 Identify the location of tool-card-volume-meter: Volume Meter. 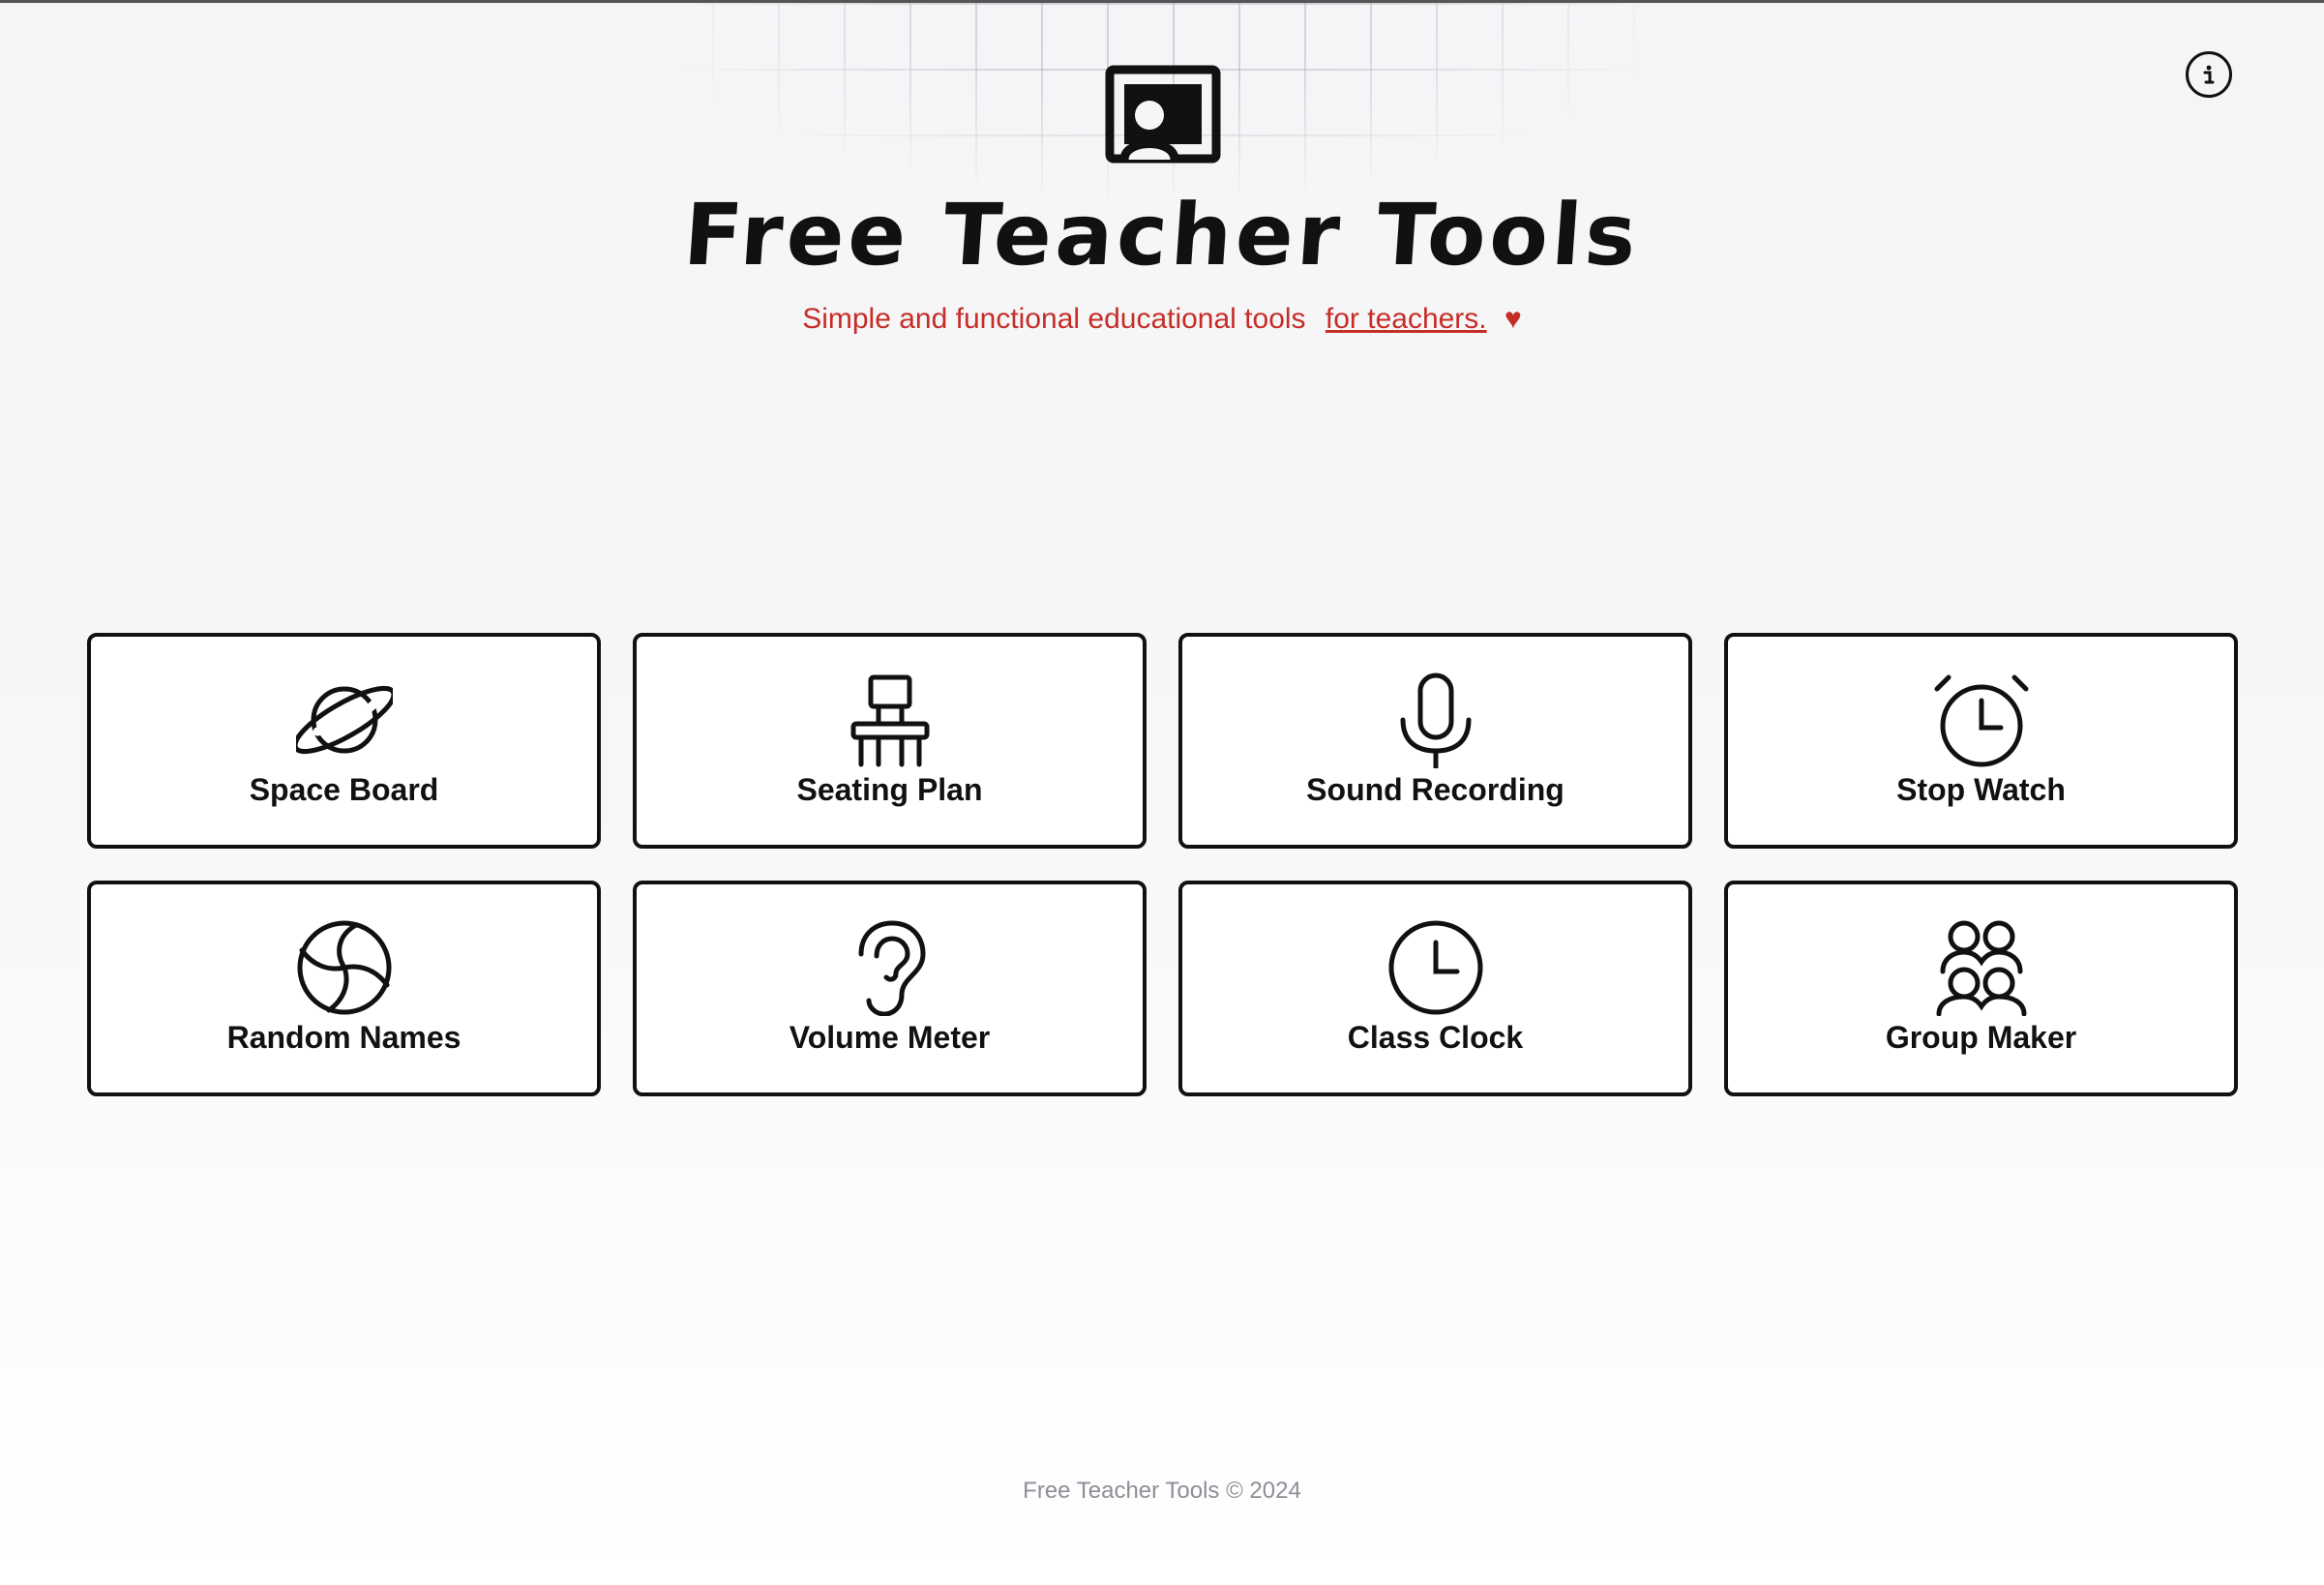
(890, 988).